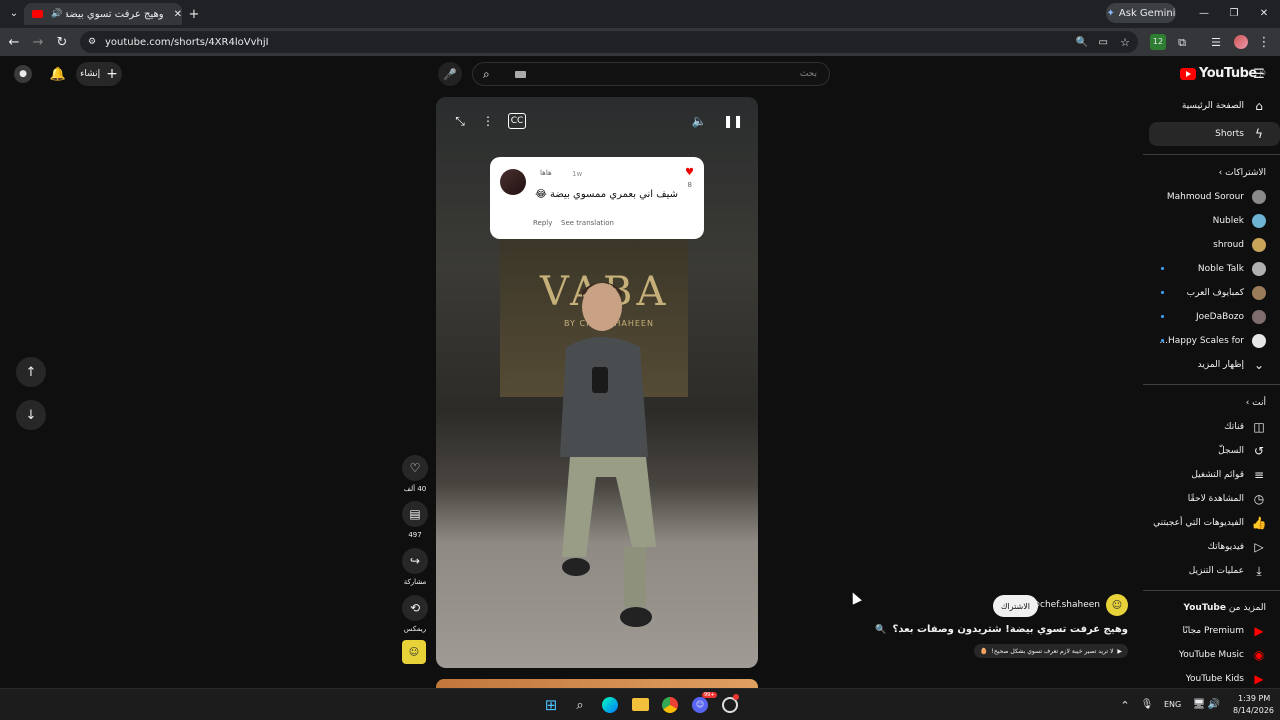 This screenshot has height=720, width=1280. What do you see at coordinates (1141, 13) in the screenshot?
I see `ask-gemini-button: ✦ Ask Gemini` at bounding box center [1141, 13].